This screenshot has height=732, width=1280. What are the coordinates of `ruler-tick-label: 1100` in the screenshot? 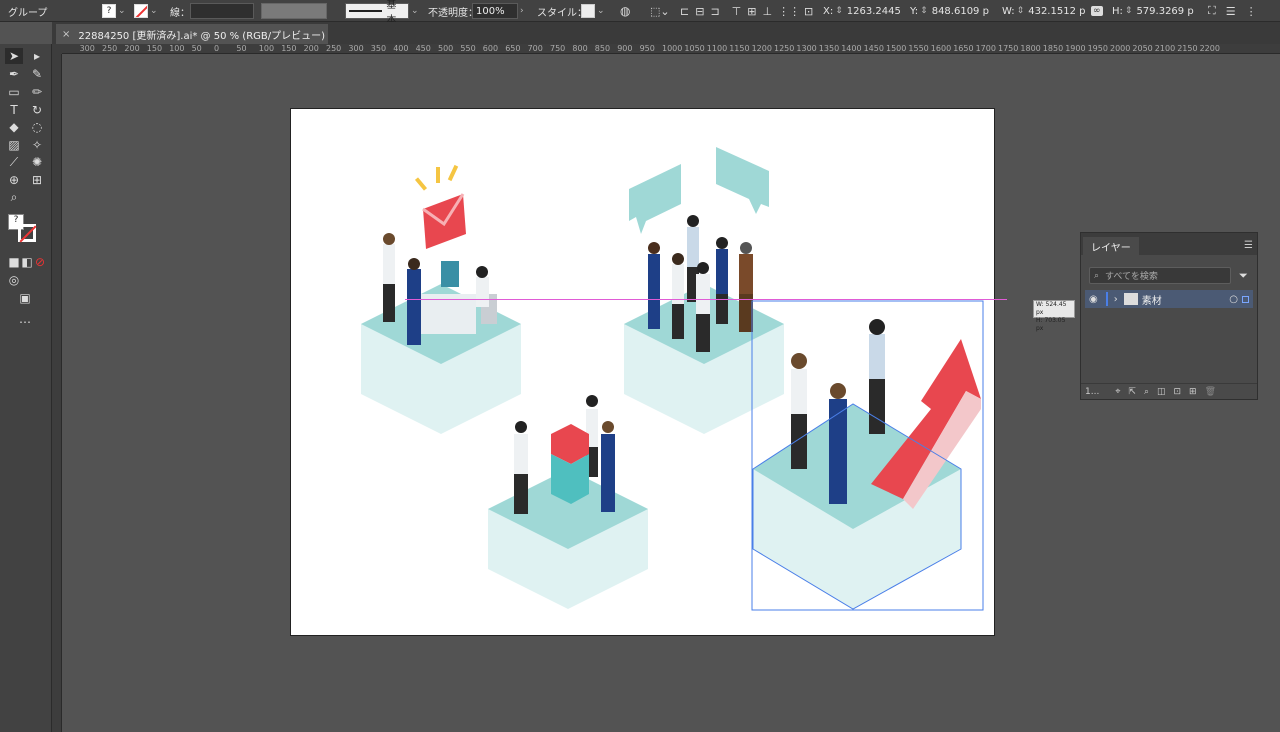 It's located at (717, 48).